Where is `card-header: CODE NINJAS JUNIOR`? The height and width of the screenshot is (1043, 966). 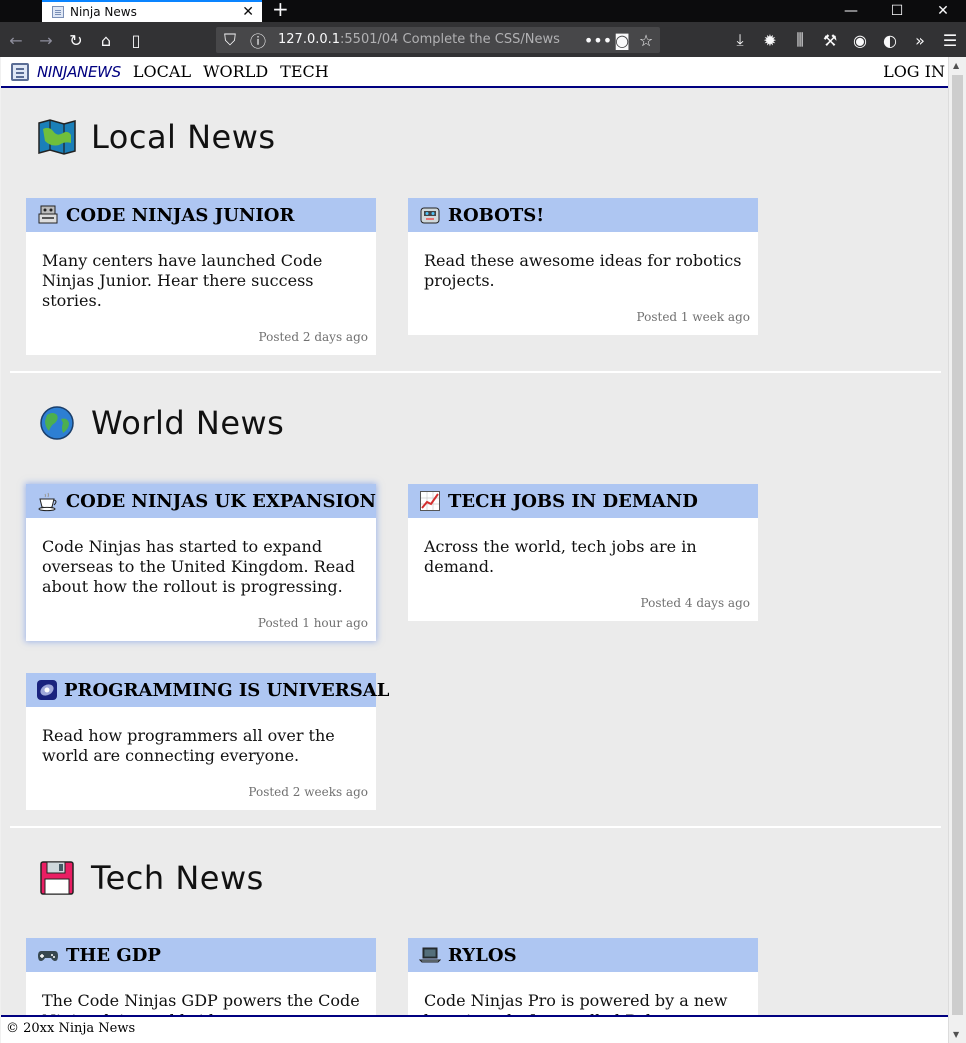 card-header: CODE NINJAS JUNIOR is located at coordinates (201, 215).